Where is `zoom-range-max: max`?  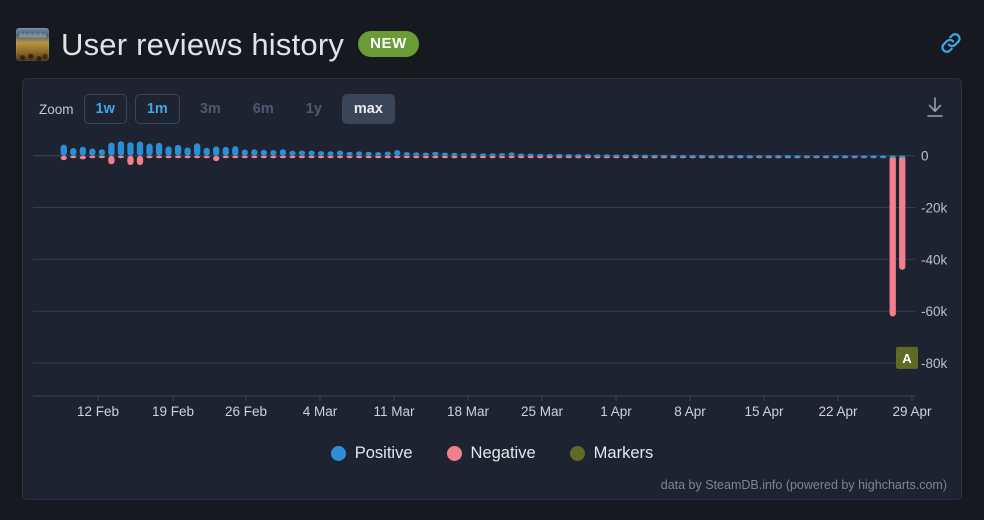
zoom-range-max: max is located at coordinates (368, 109).